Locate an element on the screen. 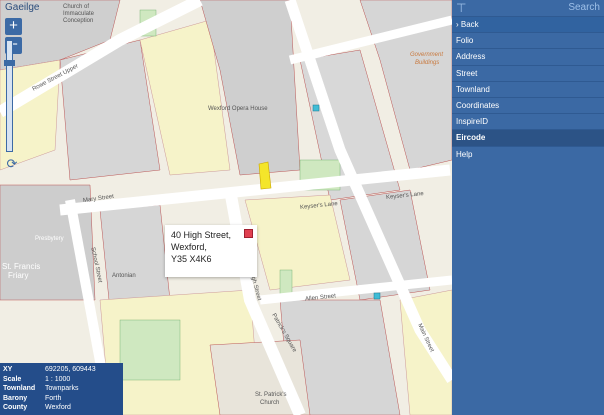  landmark-label-st-patricks-line2: Church is located at coordinates (270, 403).